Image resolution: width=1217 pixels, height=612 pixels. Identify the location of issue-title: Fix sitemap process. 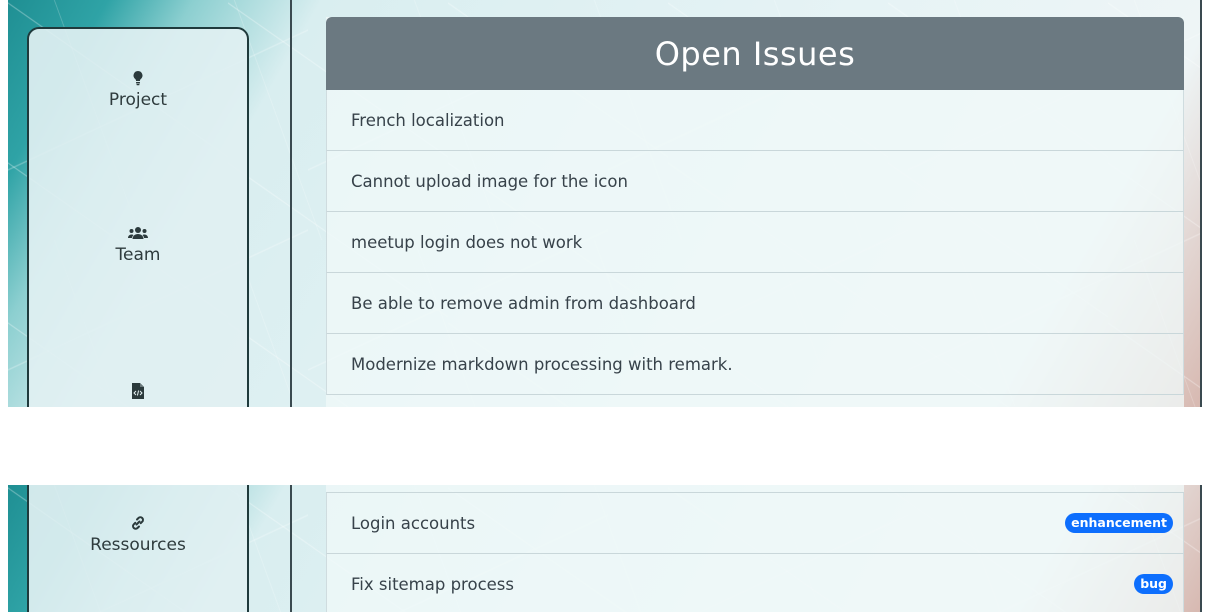
(432, 584).